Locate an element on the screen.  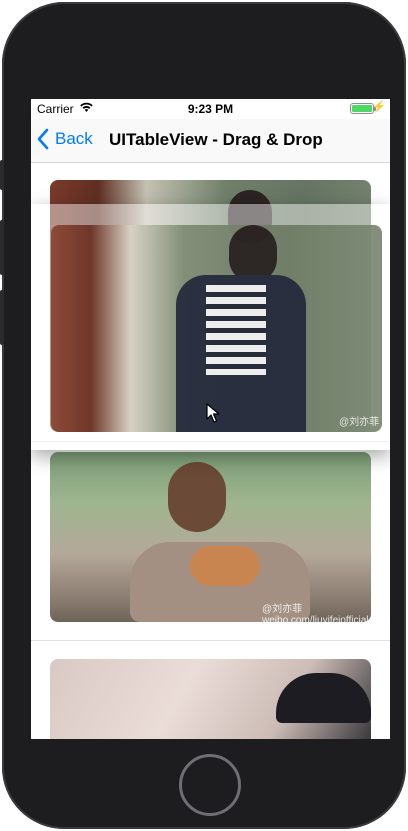
table-row is located at coordinates (210, 690).